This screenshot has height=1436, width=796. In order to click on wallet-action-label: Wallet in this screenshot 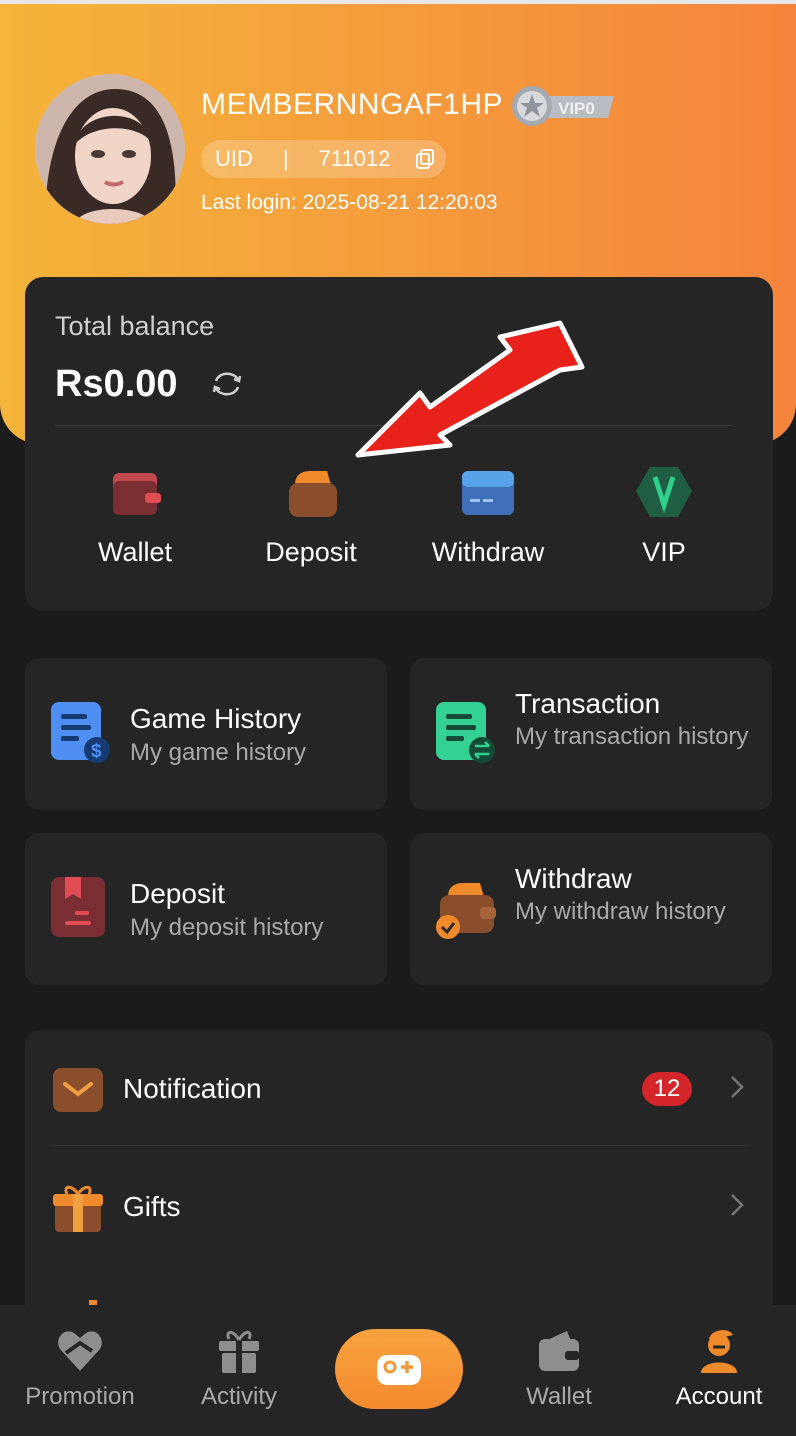, I will do `click(134, 552)`.